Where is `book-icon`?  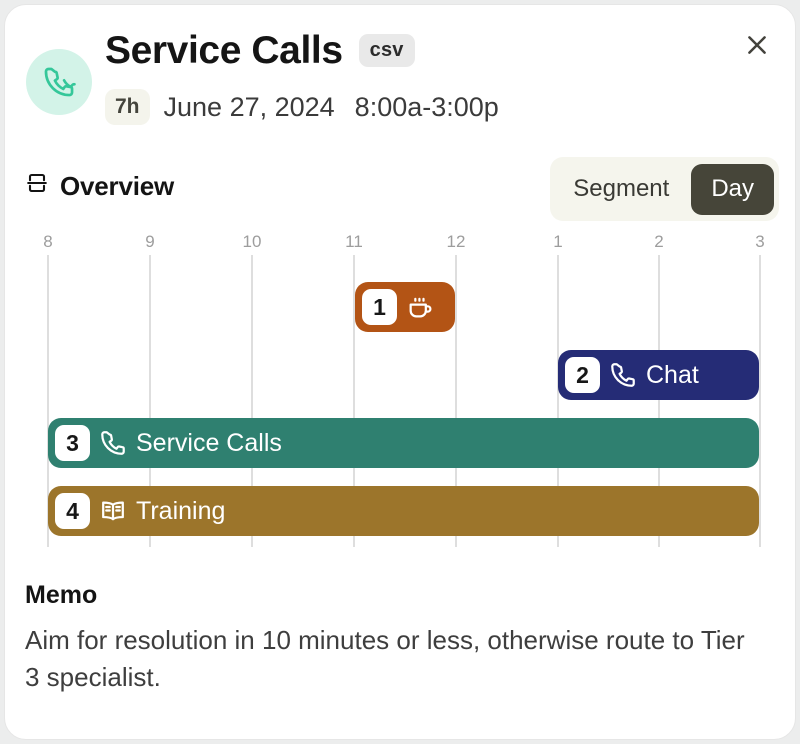 book-icon is located at coordinates (113, 511).